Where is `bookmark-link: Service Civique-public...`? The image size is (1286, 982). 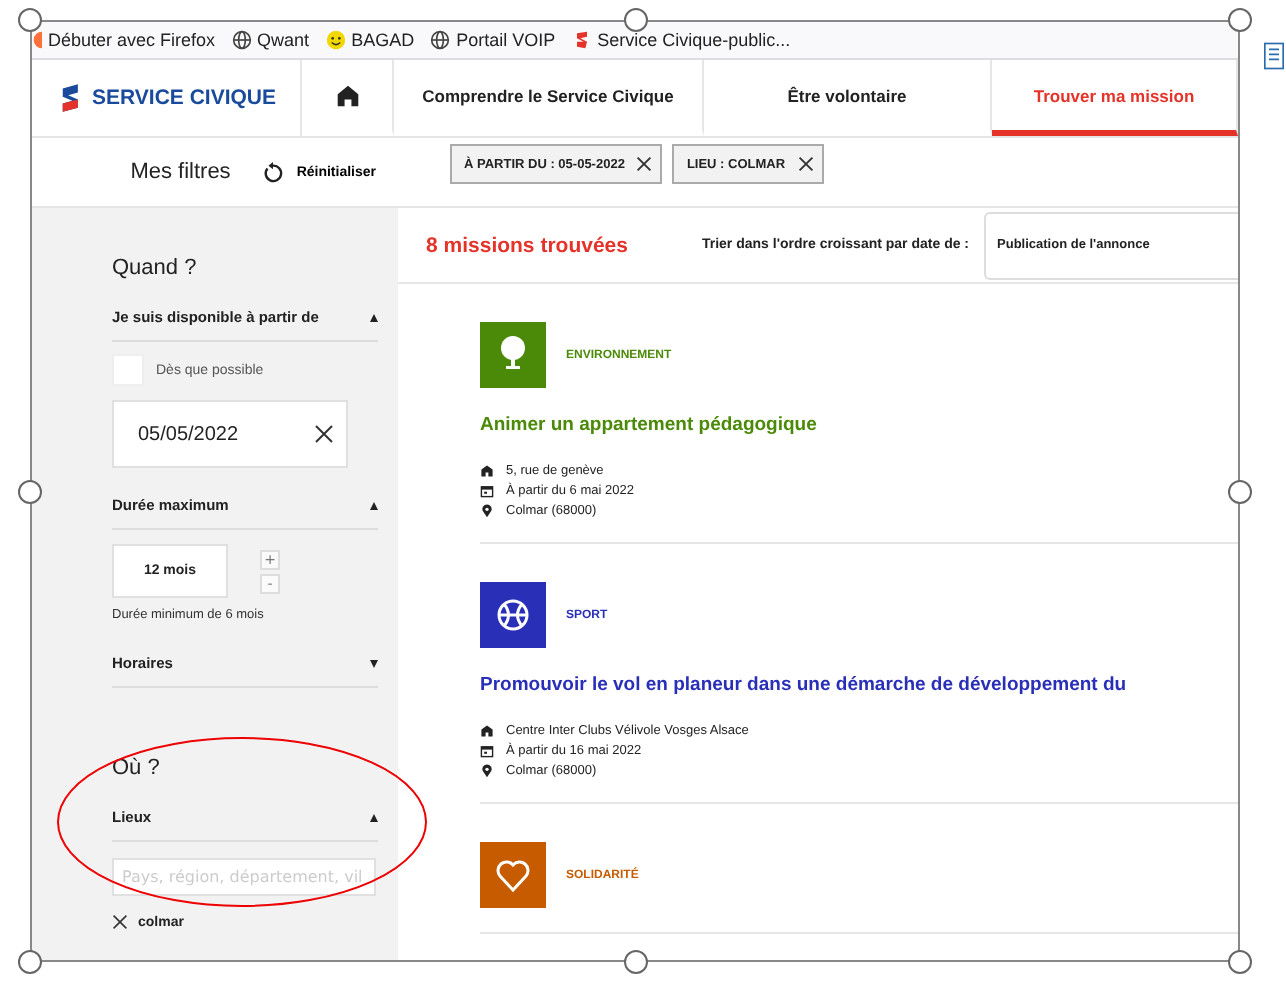
bookmark-link: Service Civique-public... is located at coordinates (681, 40).